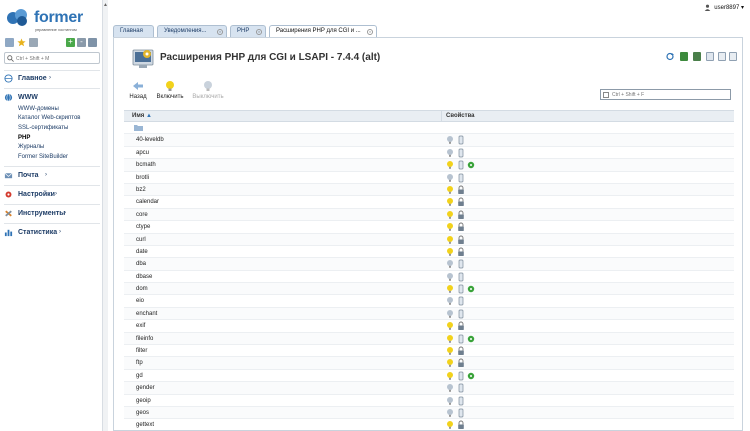 This screenshot has width=750, height=431. Describe the element at coordinates (43, 128) in the screenshot. I see `sidebar-item-ssl: SSL-сертификаты` at that location.